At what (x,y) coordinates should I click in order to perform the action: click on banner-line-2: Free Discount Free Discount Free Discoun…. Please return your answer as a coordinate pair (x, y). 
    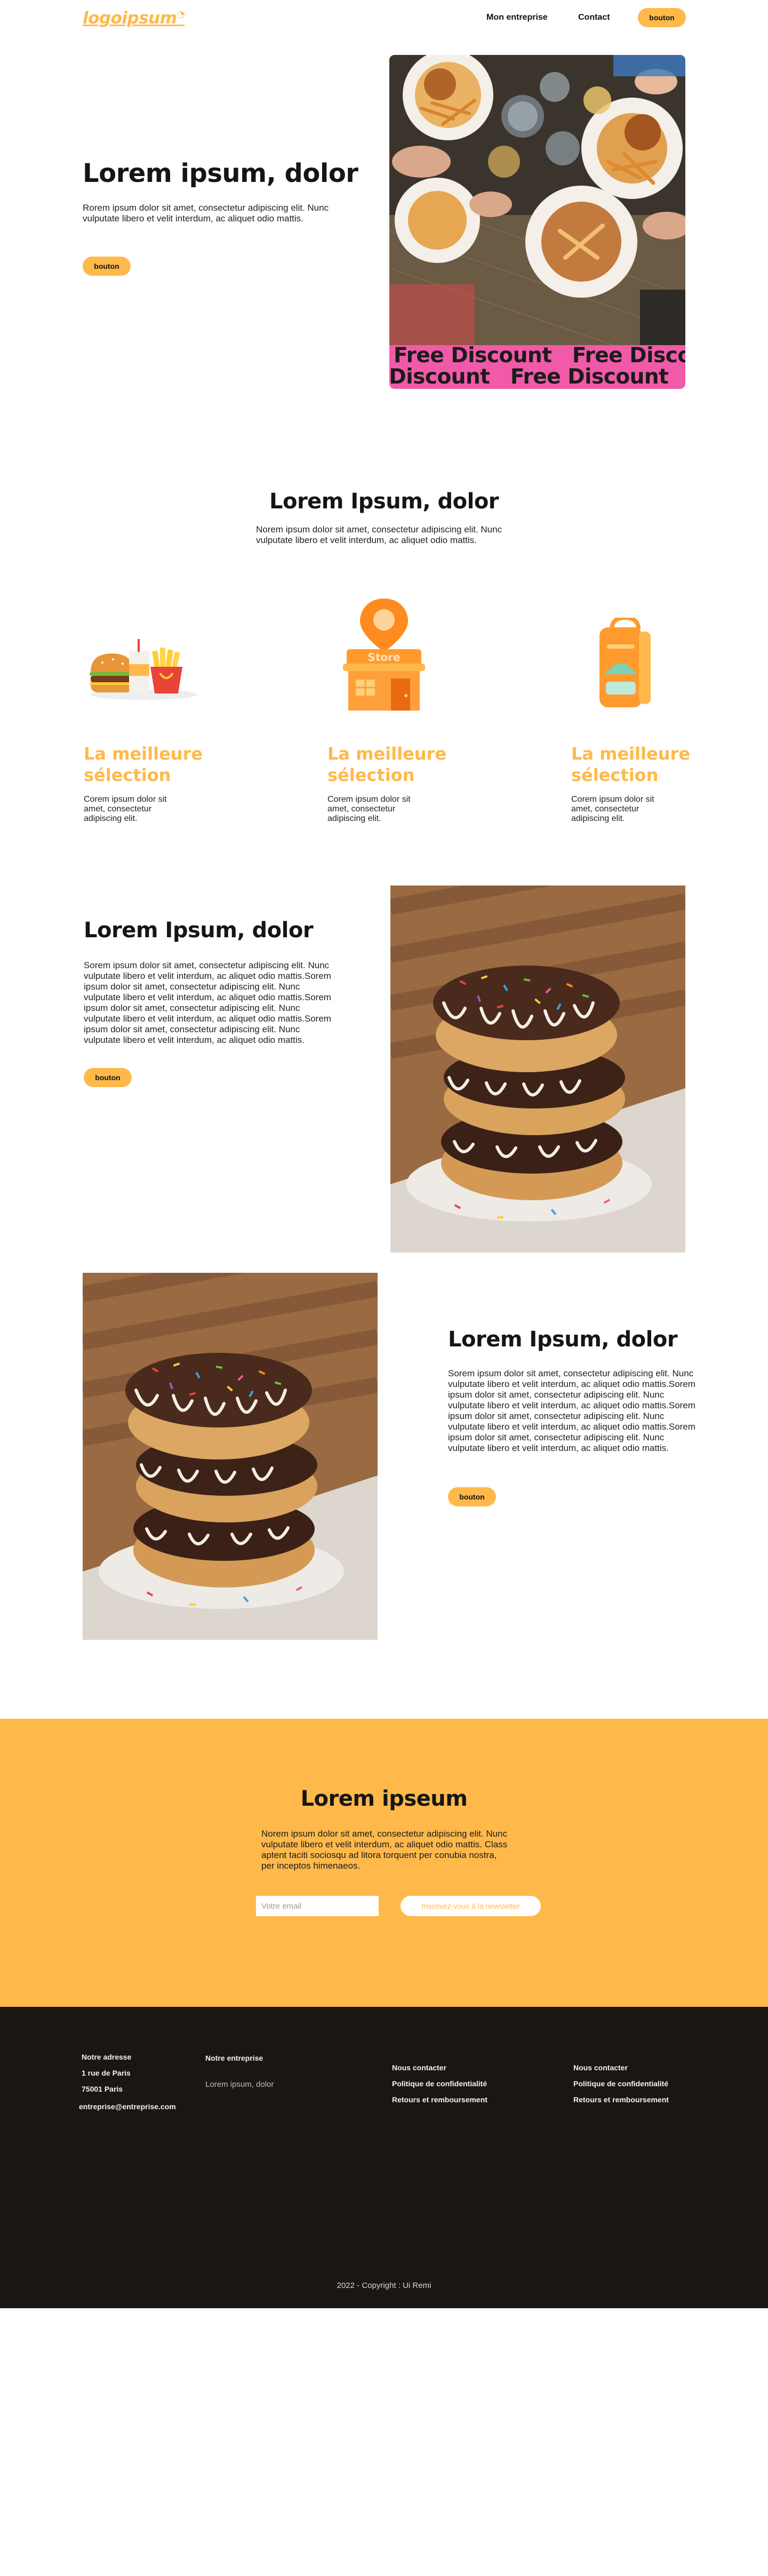
    Looking at the image, I should click on (537, 377).